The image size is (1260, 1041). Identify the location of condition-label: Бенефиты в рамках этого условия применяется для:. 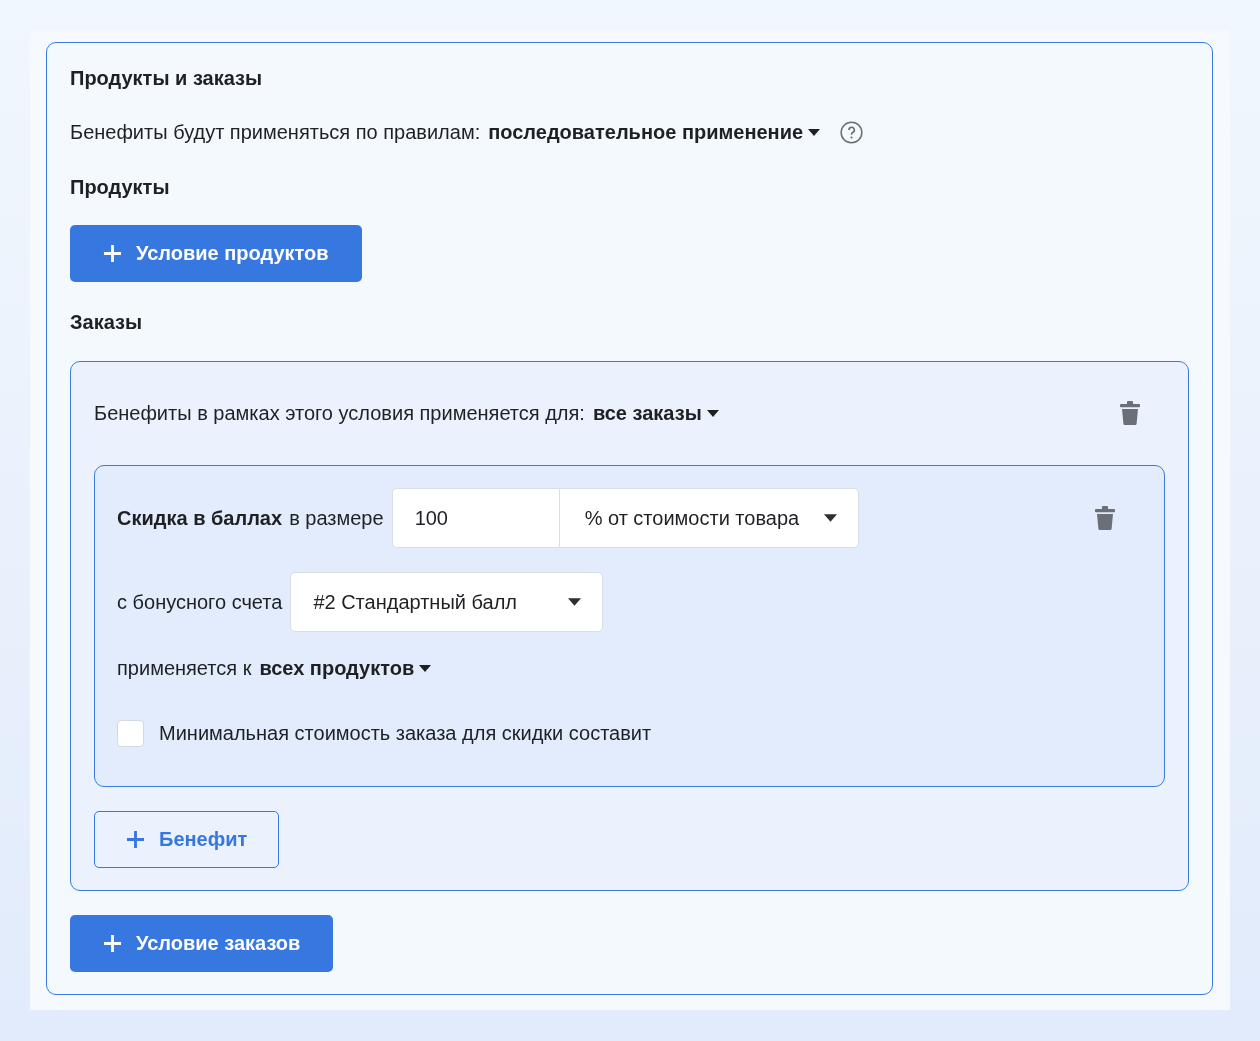
(339, 413).